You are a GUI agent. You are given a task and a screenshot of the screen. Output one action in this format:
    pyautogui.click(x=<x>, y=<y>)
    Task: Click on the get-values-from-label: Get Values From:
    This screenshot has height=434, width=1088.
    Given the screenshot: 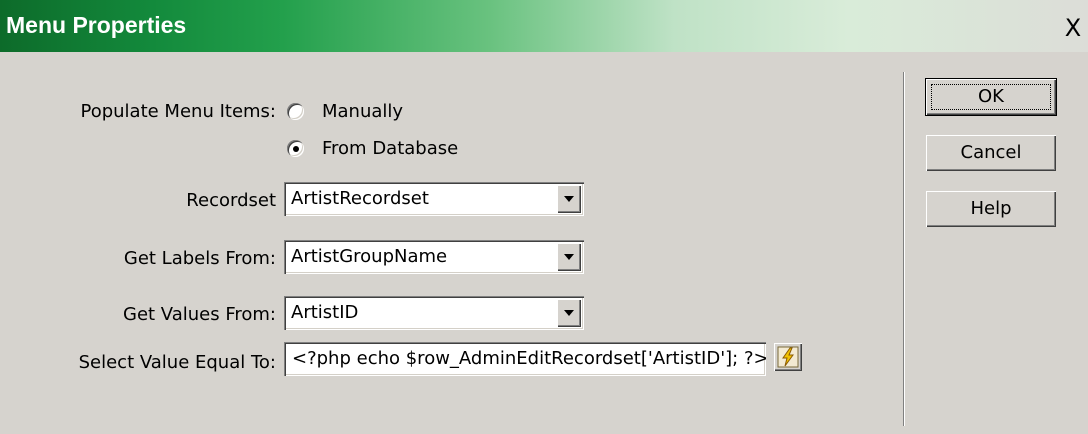 What is the action you would take?
    pyautogui.click(x=199, y=314)
    